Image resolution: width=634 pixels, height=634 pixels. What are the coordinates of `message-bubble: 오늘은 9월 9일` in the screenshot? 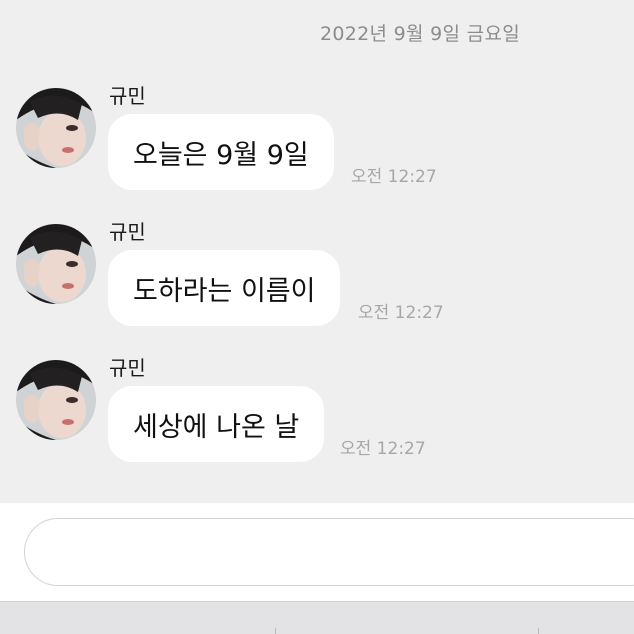 It's located at (221, 152).